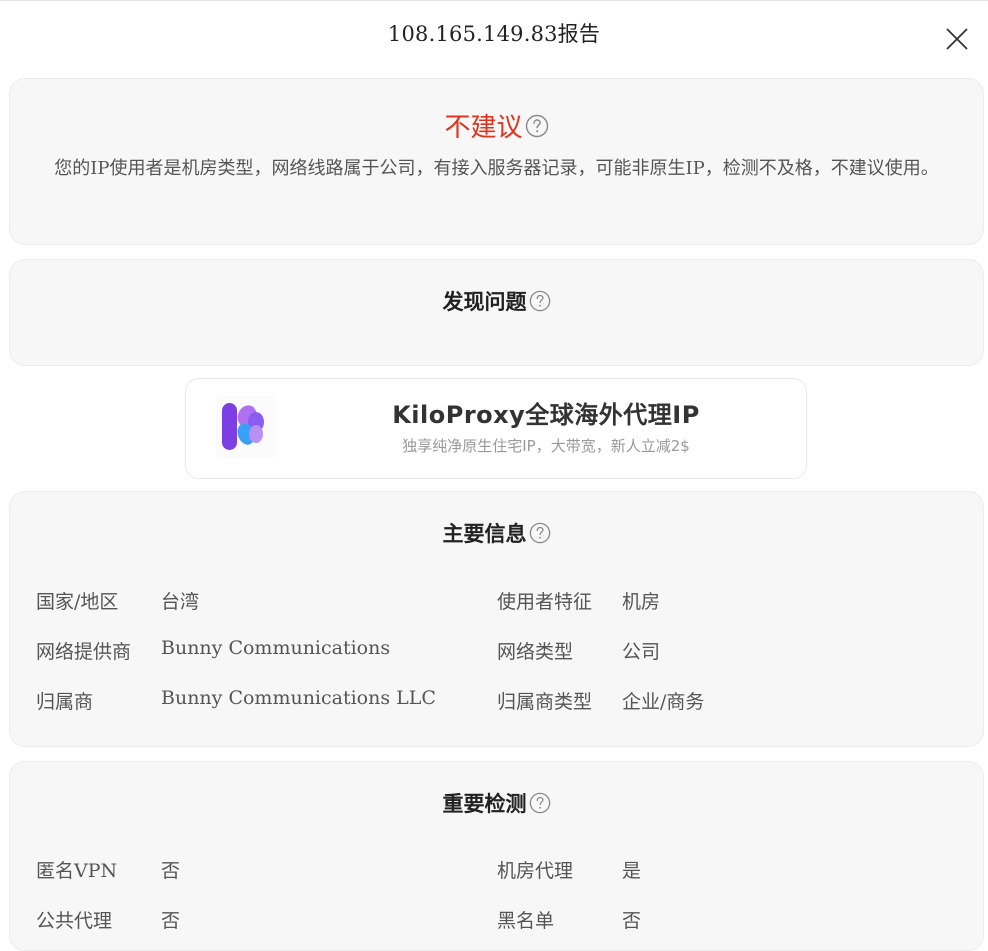 This screenshot has width=988, height=951. What do you see at coordinates (663, 702) in the screenshot?
I see `info-value: 企业/商务` at bounding box center [663, 702].